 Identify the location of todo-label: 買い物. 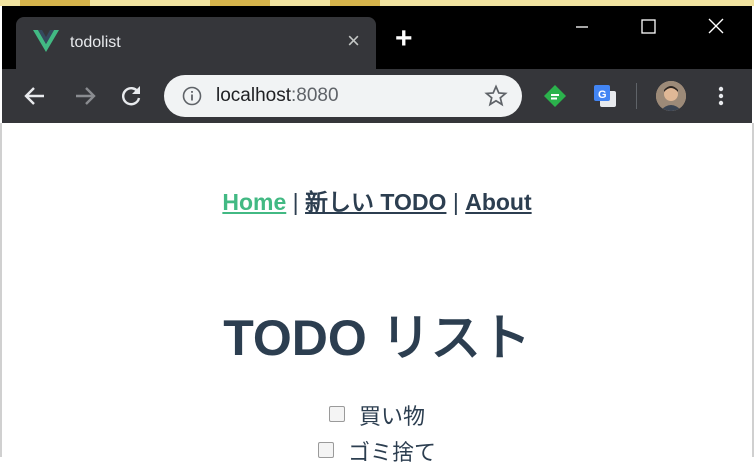
(391, 416).